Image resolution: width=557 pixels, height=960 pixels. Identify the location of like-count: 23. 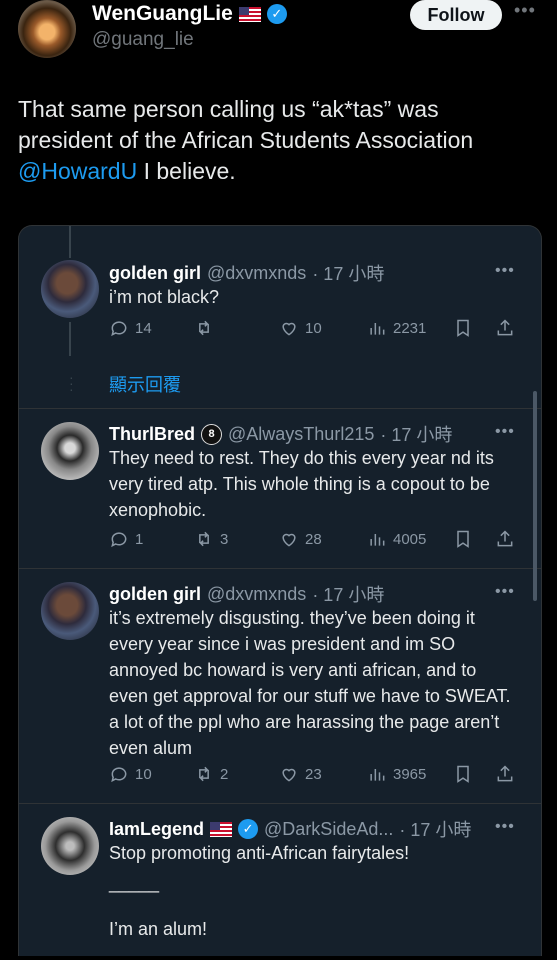
(313, 774).